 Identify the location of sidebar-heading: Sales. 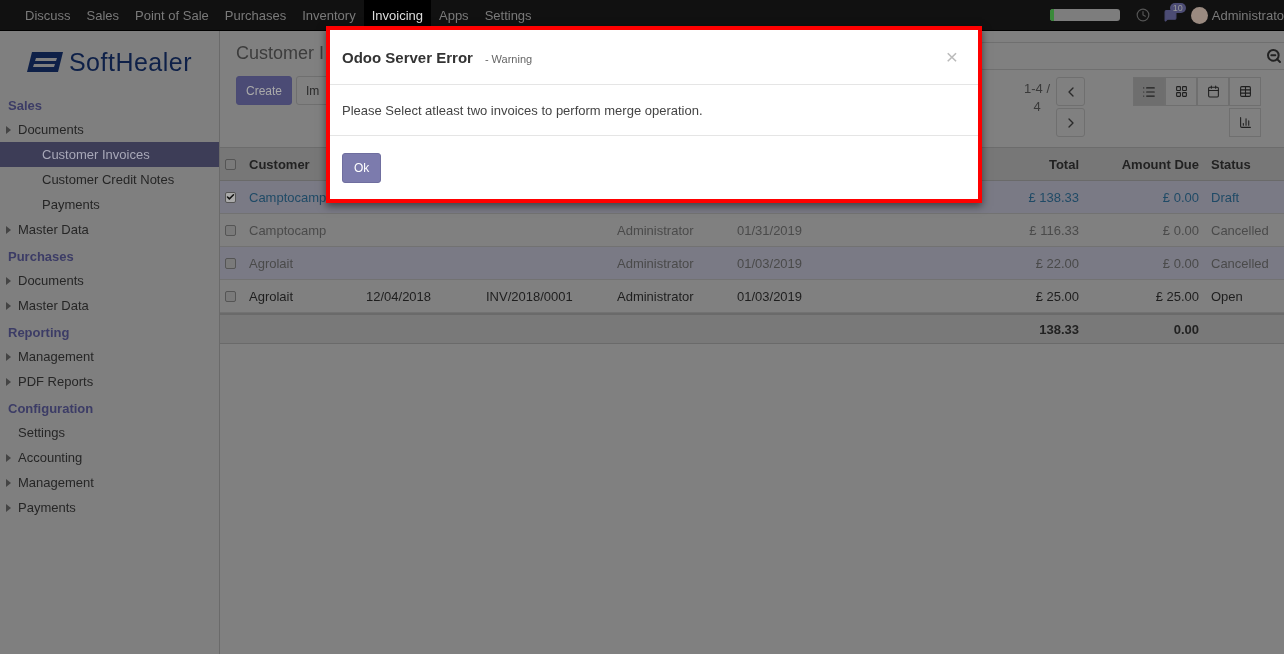
(25, 106).